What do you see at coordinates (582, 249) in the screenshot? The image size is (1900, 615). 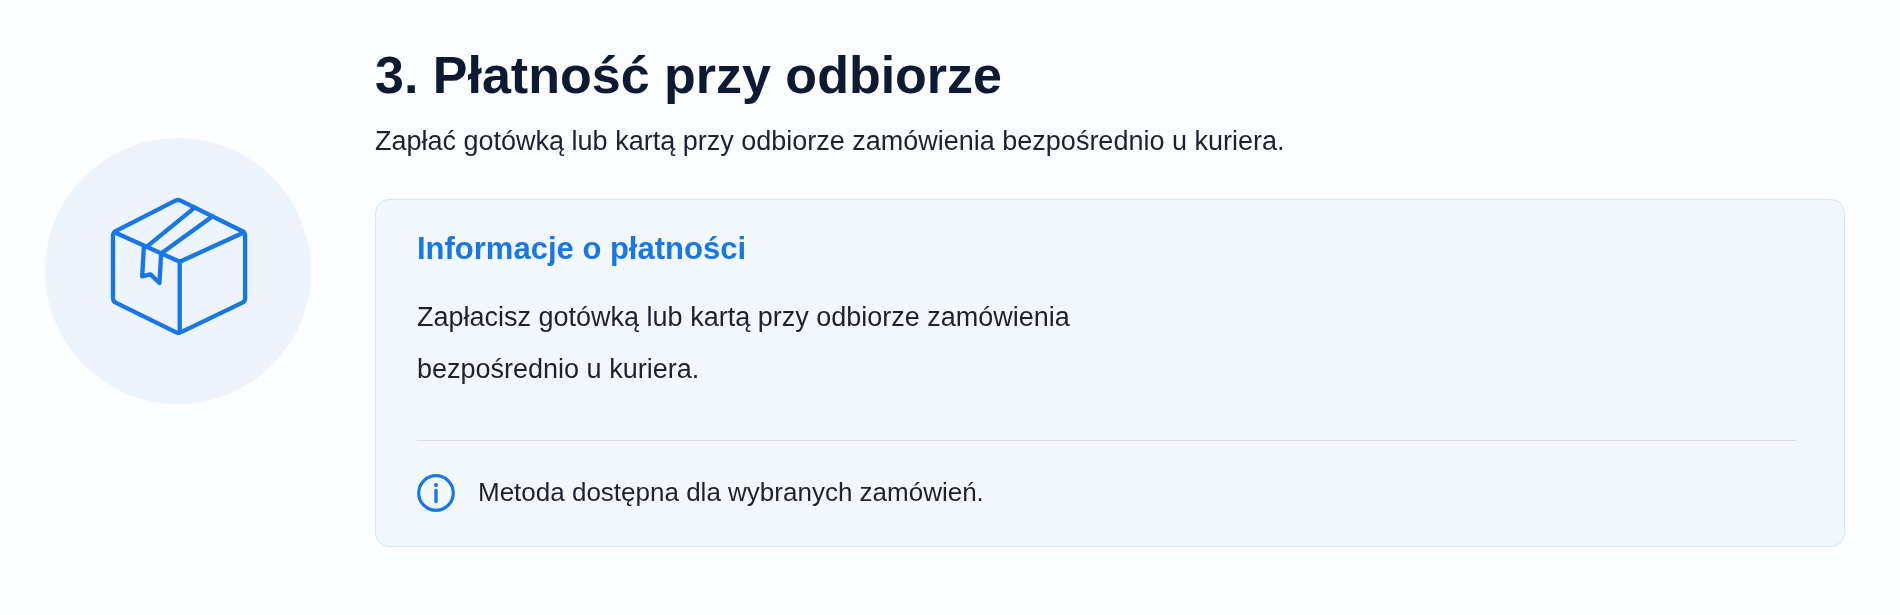 I see `card-title: Informacje o płatności` at bounding box center [582, 249].